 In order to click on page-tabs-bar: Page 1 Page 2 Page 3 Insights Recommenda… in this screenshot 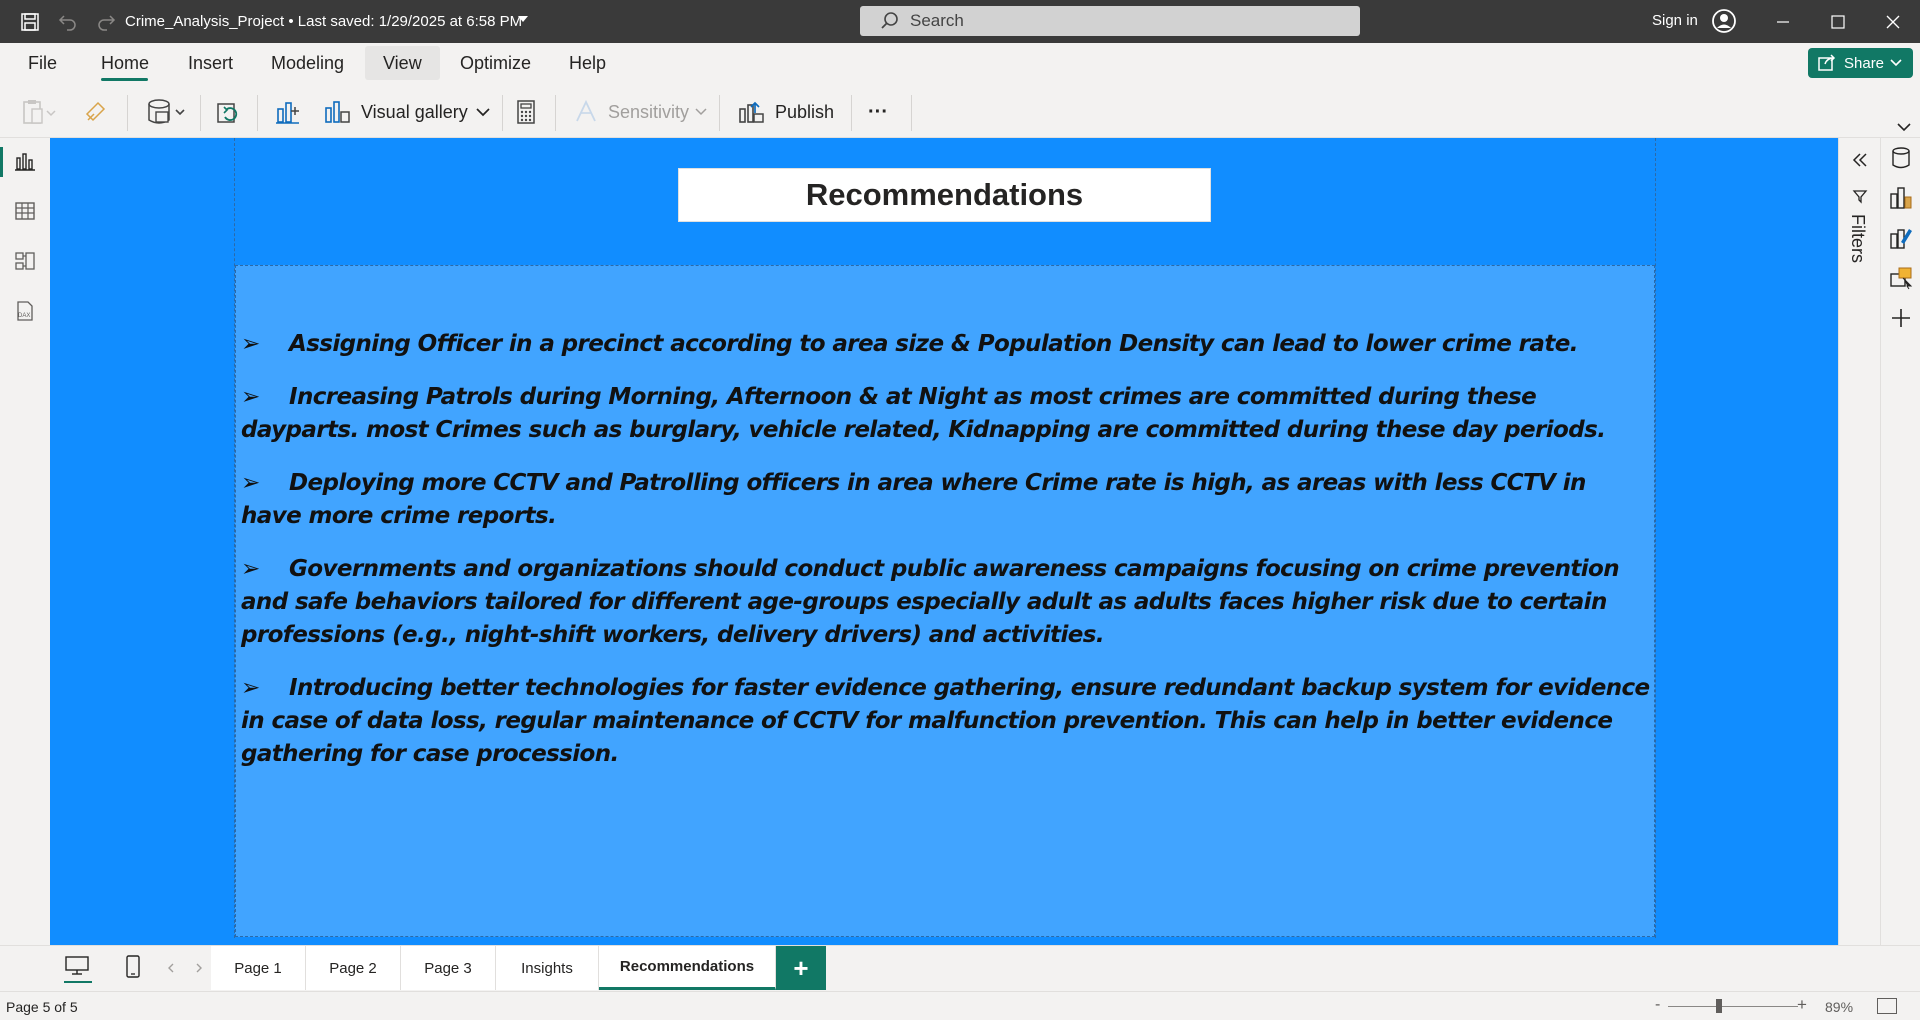, I will do `click(960, 968)`.